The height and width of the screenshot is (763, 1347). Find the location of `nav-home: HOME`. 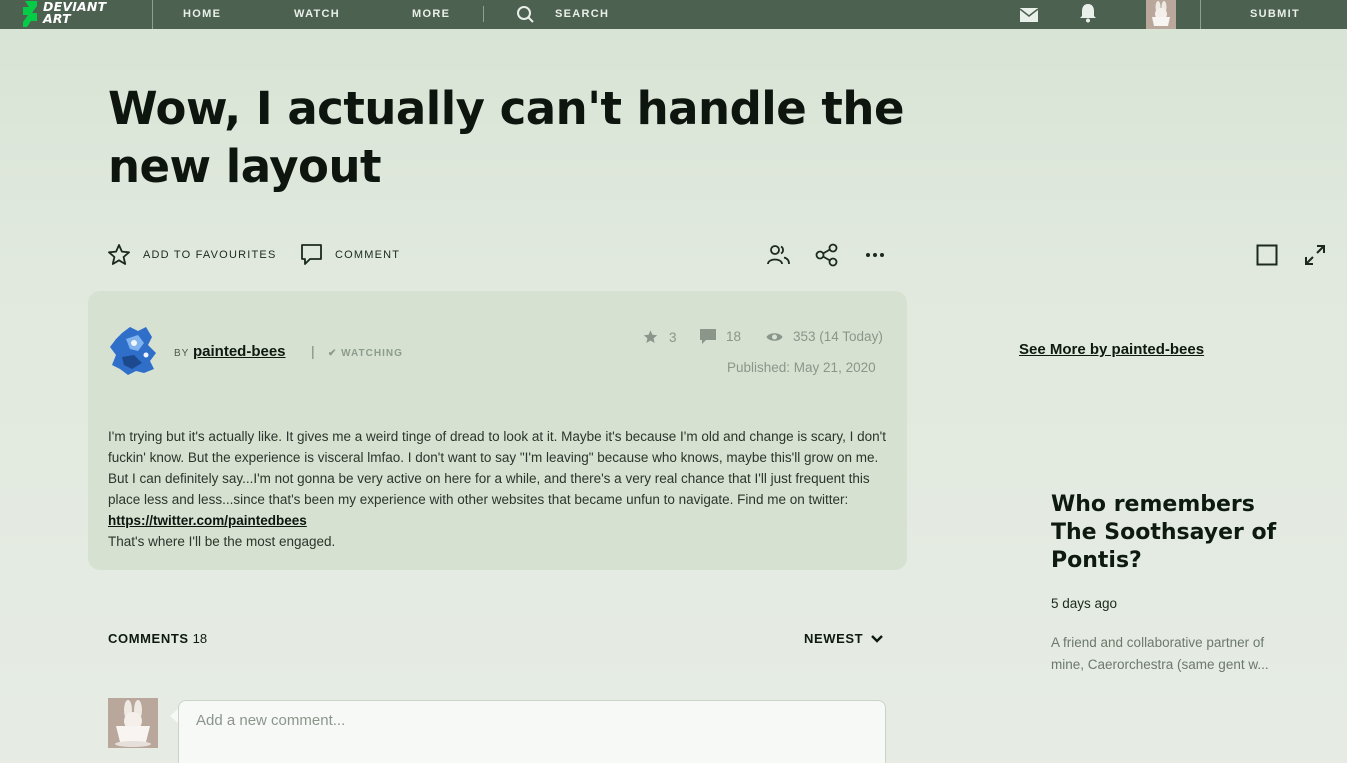

nav-home: HOME is located at coordinates (202, 14).